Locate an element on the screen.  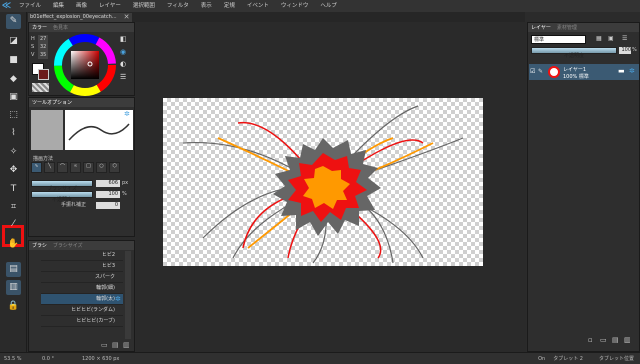
bg-color-icon: ▥ is located at coordinates (13, 287).